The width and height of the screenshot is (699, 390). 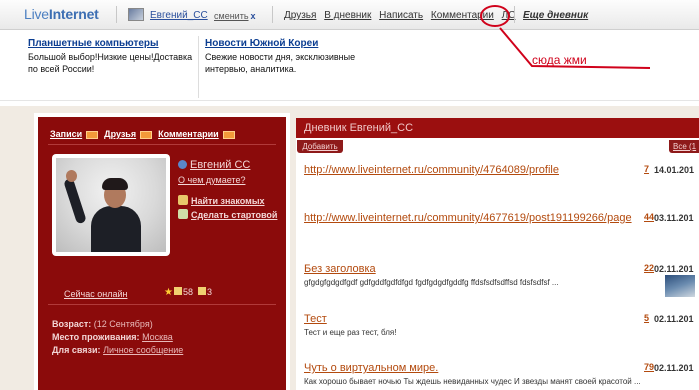 What do you see at coordinates (234, 215) in the screenshot?
I see `make-start-page-label: Сделать стартовой` at bounding box center [234, 215].